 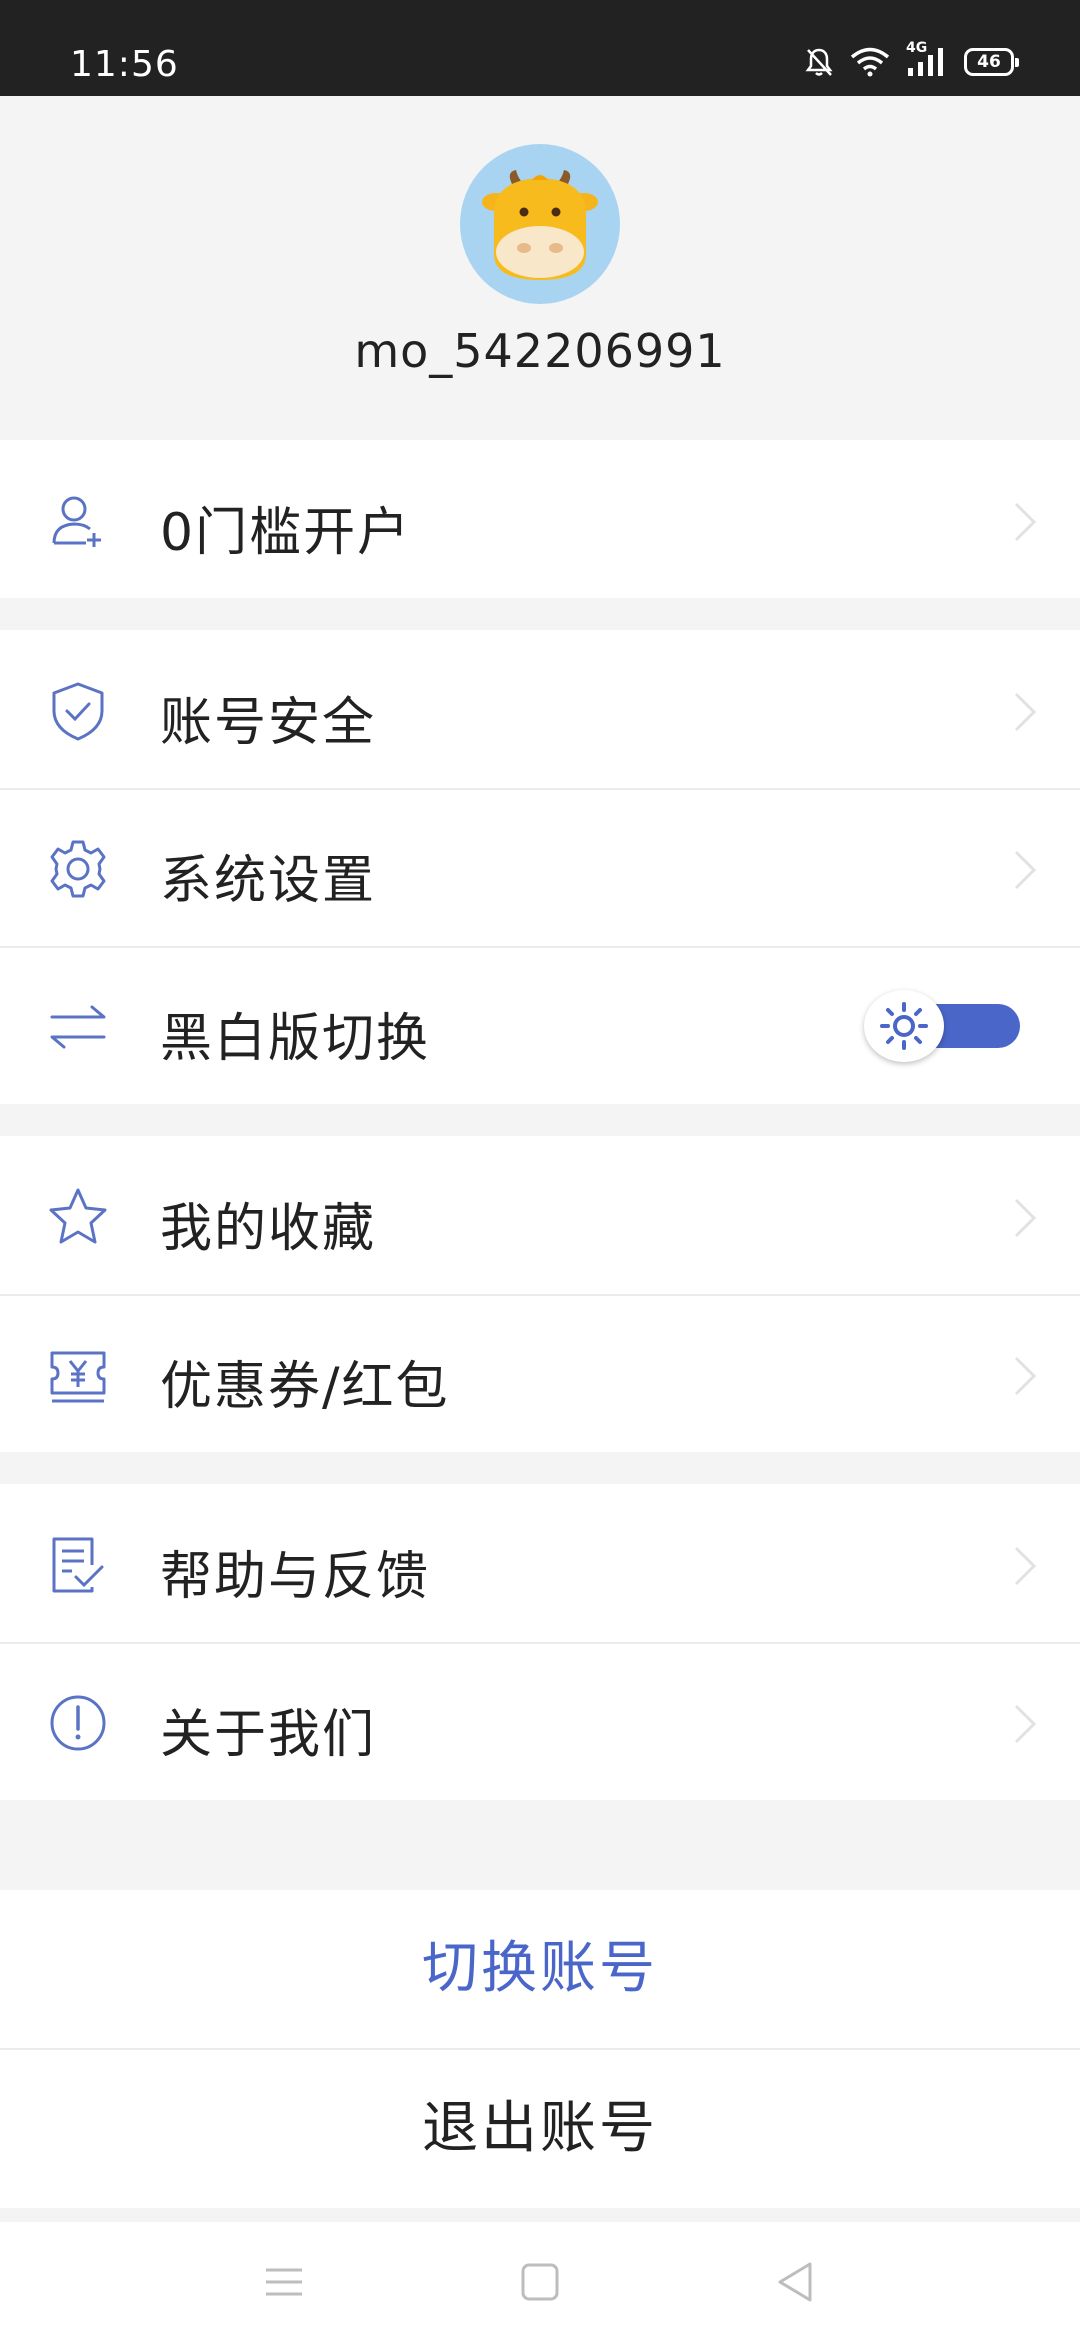 I want to click on divider, so click(x=540, y=2049).